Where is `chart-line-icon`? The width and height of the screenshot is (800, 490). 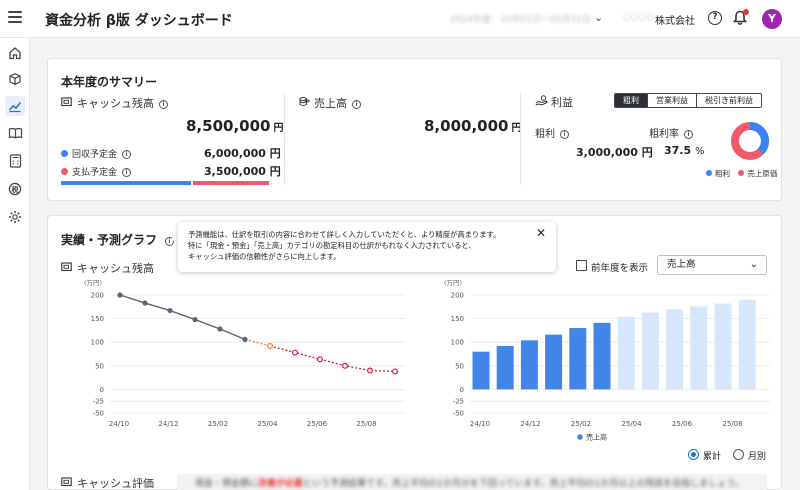 chart-line-icon is located at coordinates (15, 107).